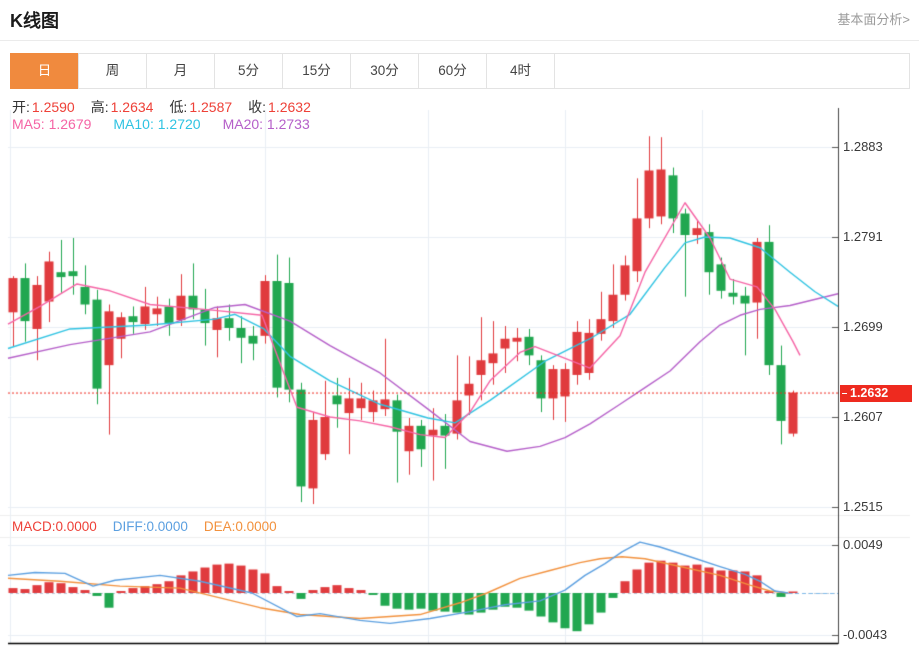 The width and height of the screenshot is (919, 650). What do you see at coordinates (157, 124) in the screenshot?
I see `ma10-label: MA10: 1.2720` at bounding box center [157, 124].